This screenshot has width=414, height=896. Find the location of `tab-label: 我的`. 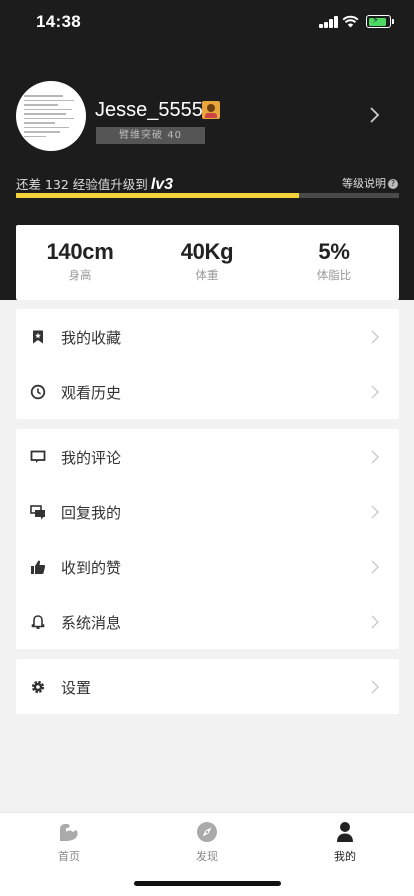

tab-label: 我的 is located at coordinates (345, 856).